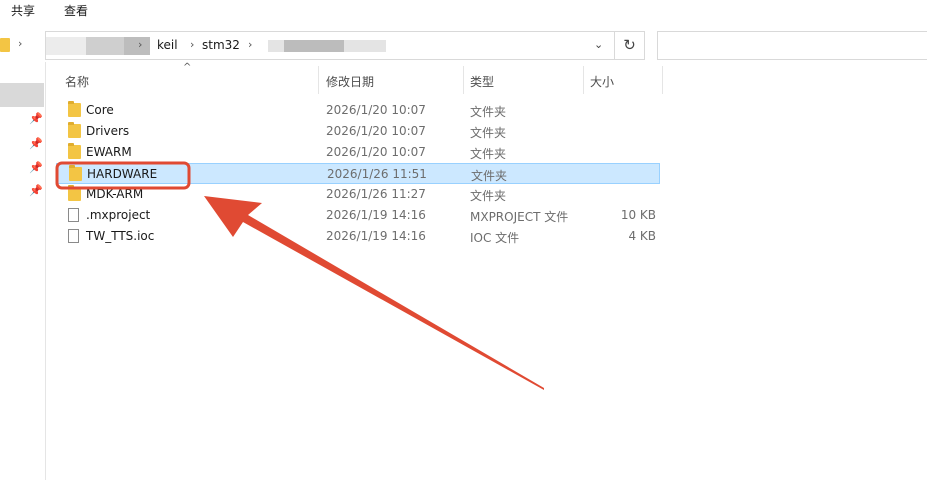  Describe the element at coordinates (100, 110) in the screenshot. I see `file-name: Core` at that location.